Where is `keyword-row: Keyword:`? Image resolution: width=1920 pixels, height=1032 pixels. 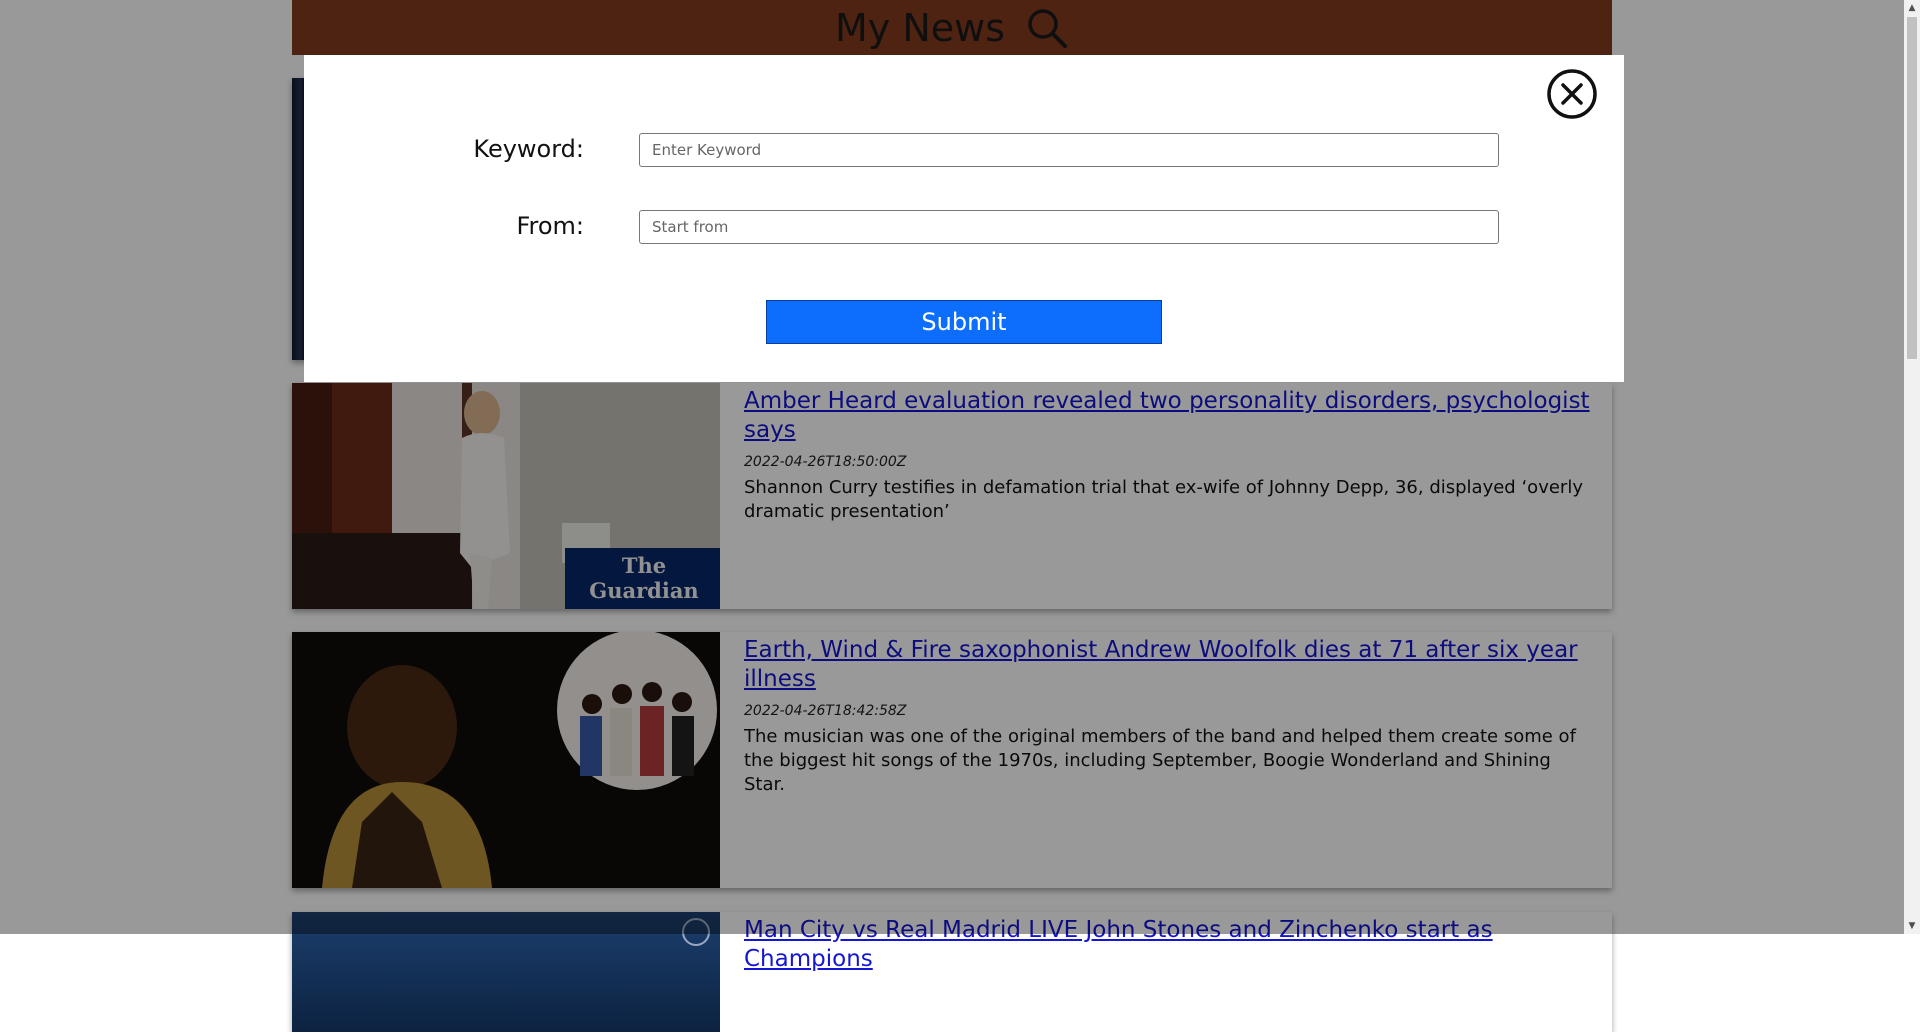 keyword-row: Keyword: is located at coordinates (964, 152).